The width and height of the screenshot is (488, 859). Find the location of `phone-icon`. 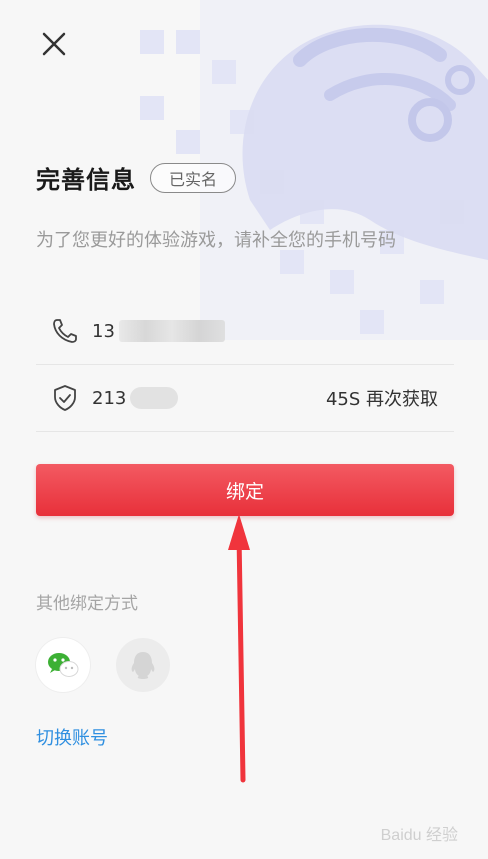

phone-icon is located at coordinates (65, 331).